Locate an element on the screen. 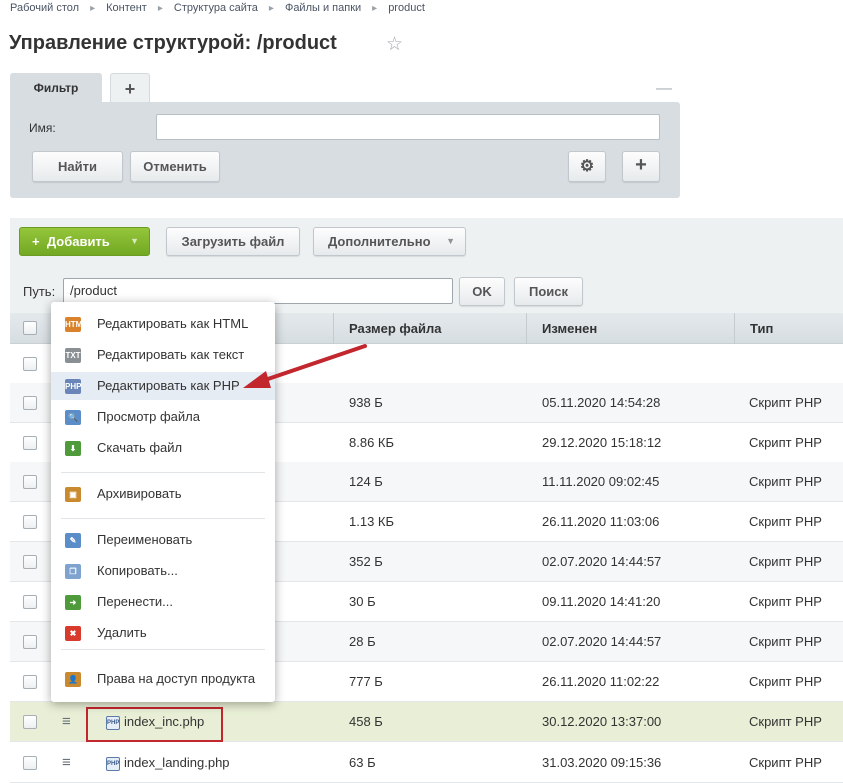 The height and width of the screenshot is (783, 843). menu-item-label: Архивировать is located at coordinates (139, 493).